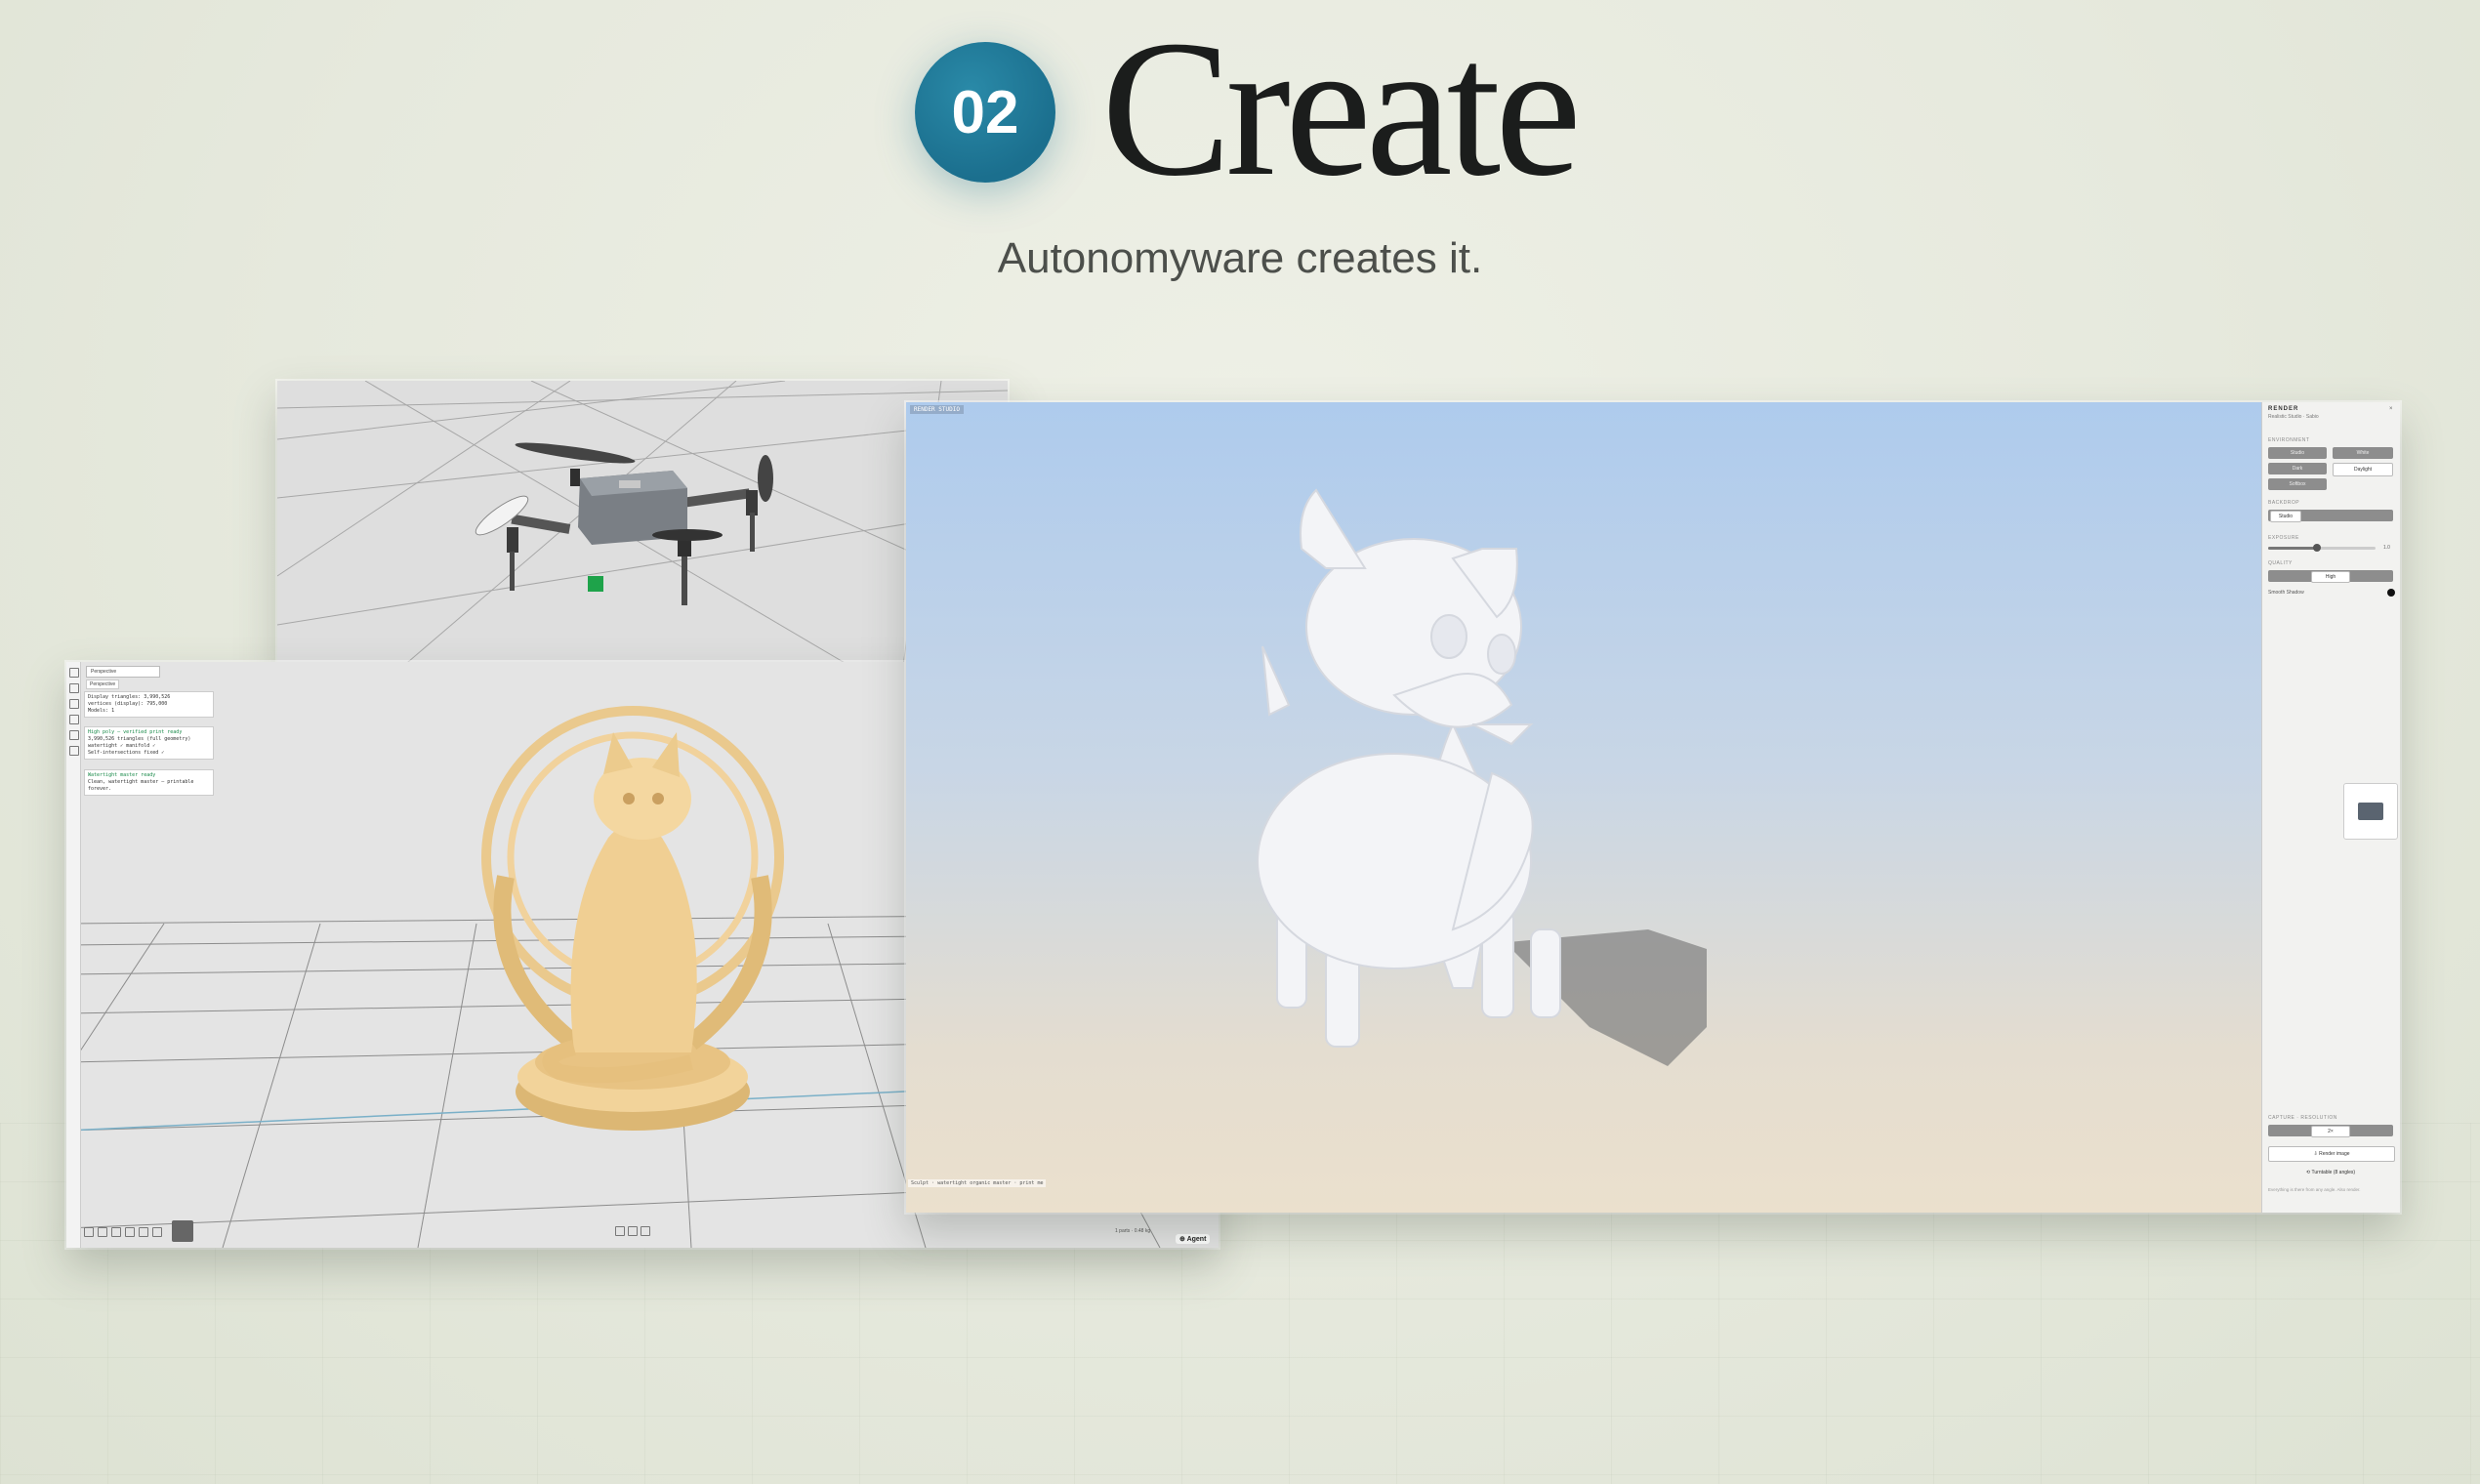 The image size is (2480, 1484). What do you see at coordinates (104, 672) in the screenshot?
I see `tab-label: Perspective` at bounding box center [104, 672].